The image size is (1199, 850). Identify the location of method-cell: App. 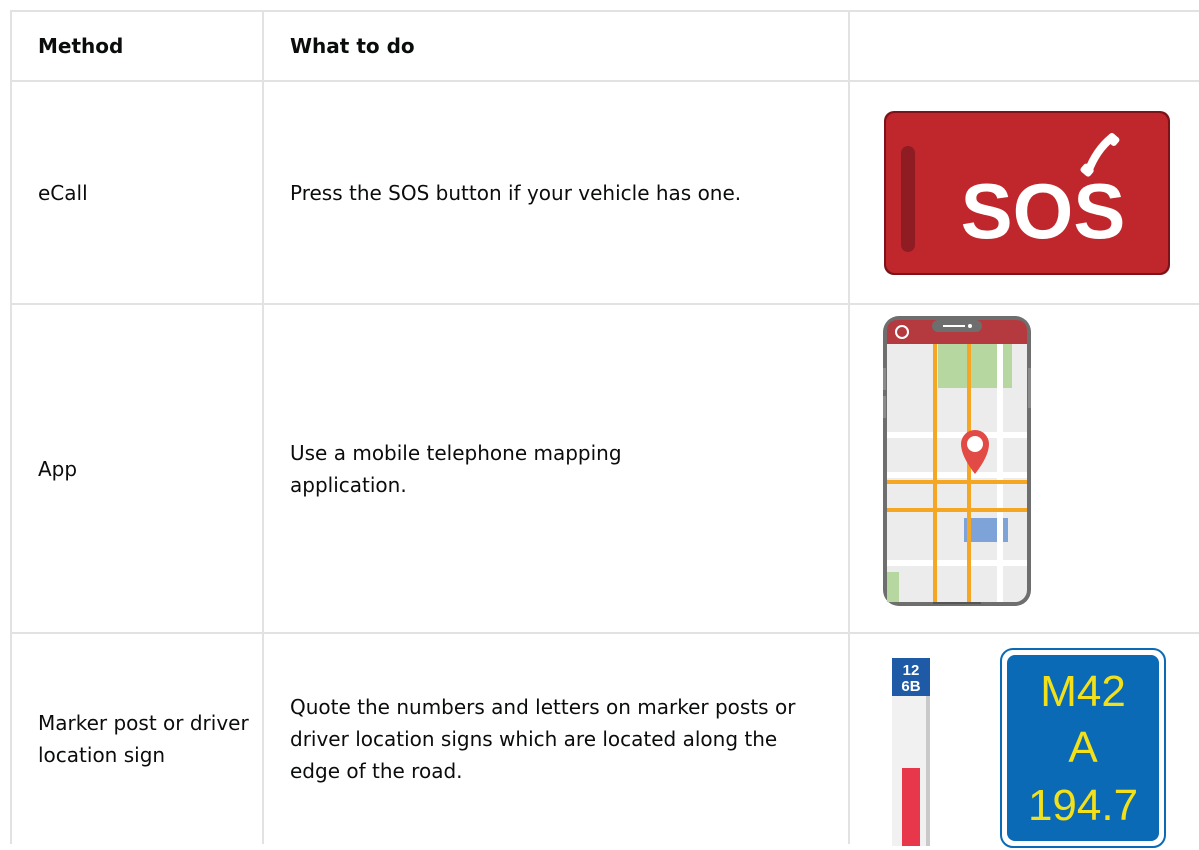
(137, 468).